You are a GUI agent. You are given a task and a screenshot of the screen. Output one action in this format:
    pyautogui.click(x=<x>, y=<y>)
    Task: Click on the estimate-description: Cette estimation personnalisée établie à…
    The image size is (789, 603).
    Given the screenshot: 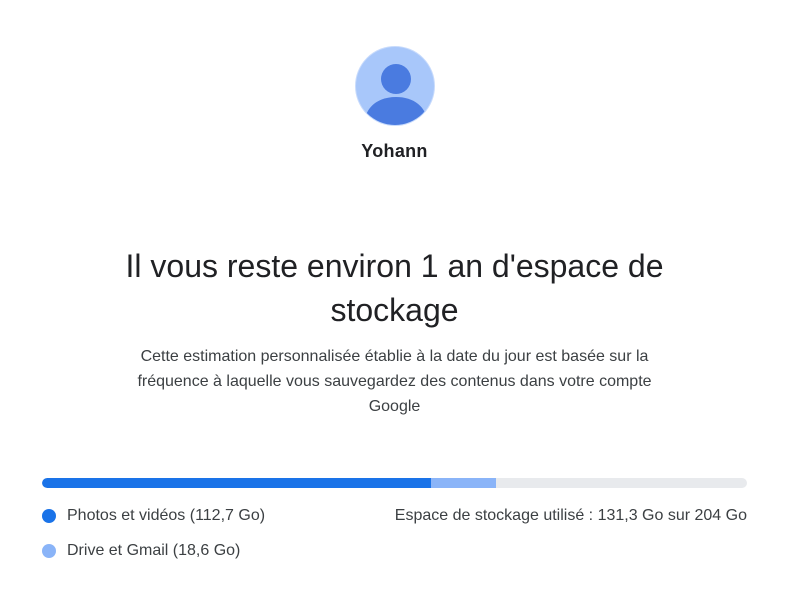 What is the action you would take?
    pyautogui.click(x=394, y=381)
    